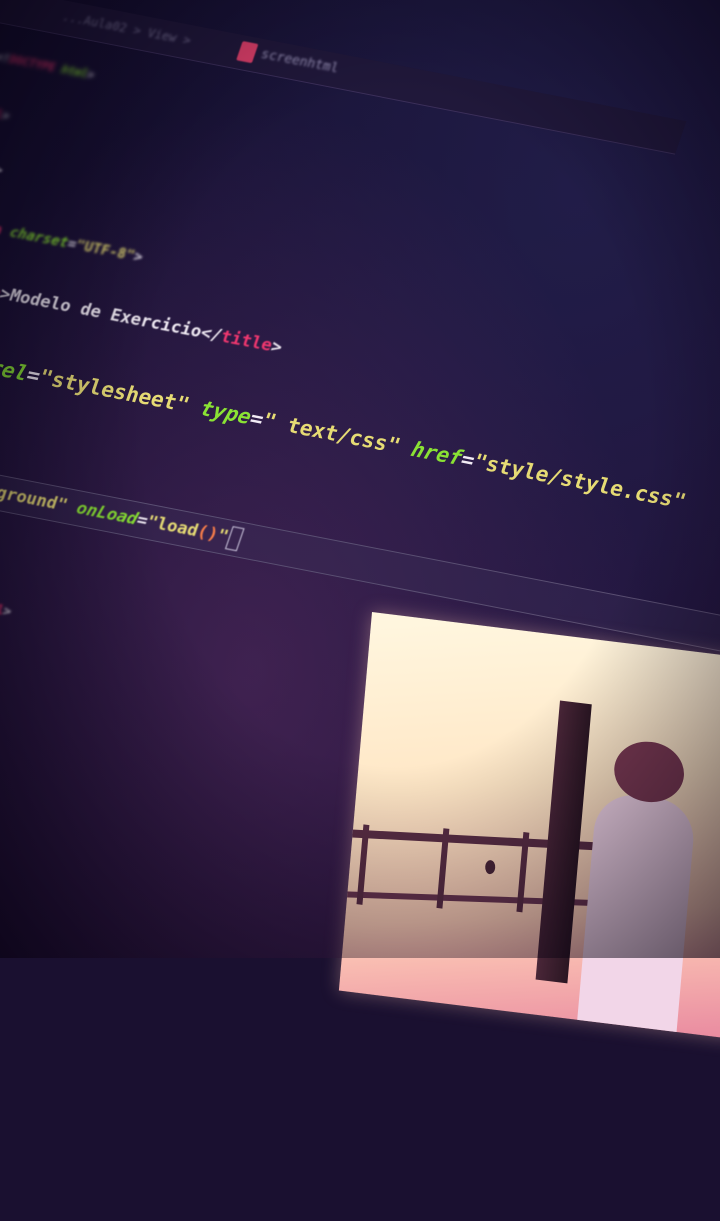 The image size is (720, 1221). Describe the element at coordinates (32, 64) in the screenshot. I see `code-token: DOCTYPE` at that location.